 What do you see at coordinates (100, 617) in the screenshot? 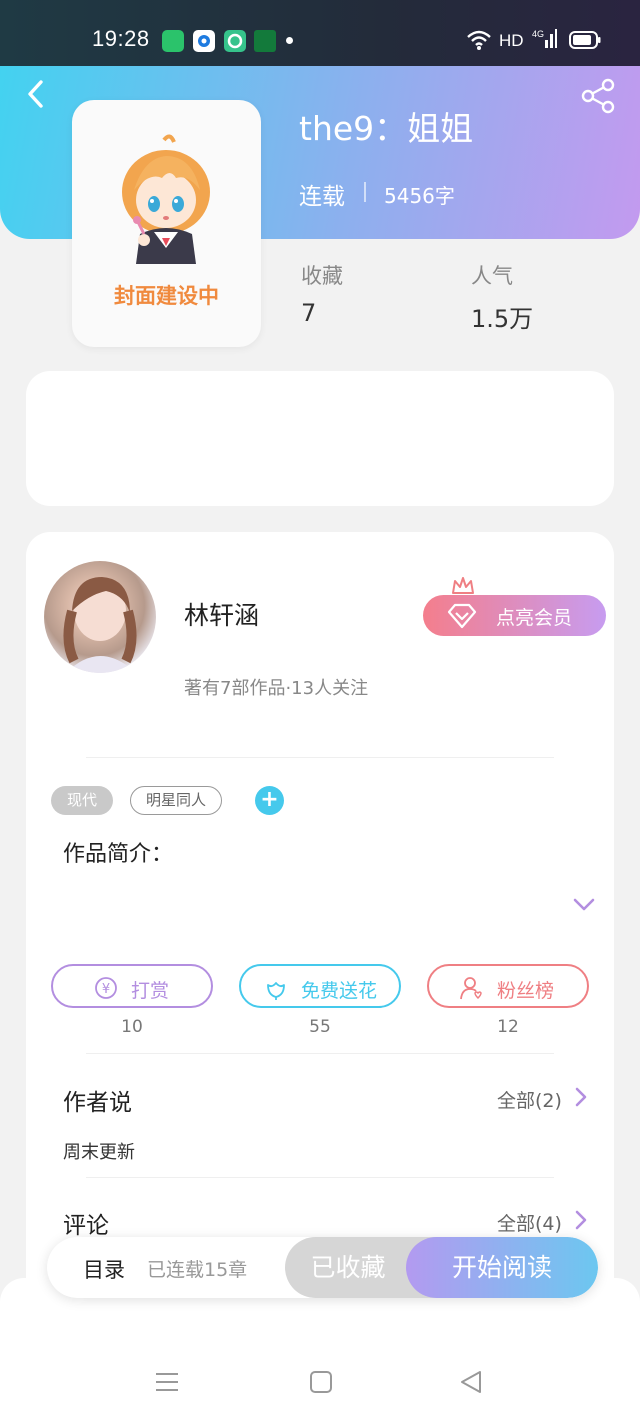
I see `author-avatar` at bounding box center [100, 617].